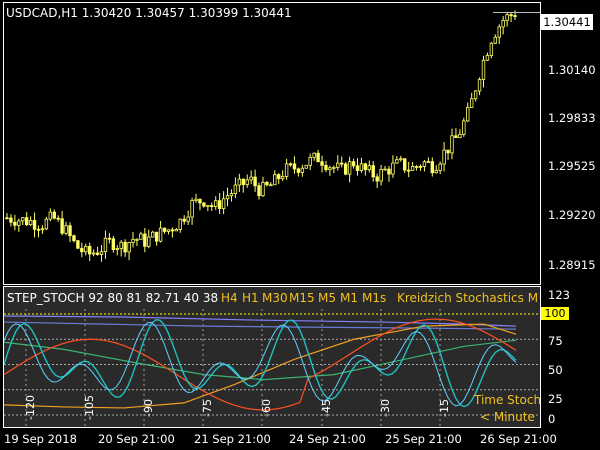  I want to click on price-label: 1.29220, so click(572, 215).